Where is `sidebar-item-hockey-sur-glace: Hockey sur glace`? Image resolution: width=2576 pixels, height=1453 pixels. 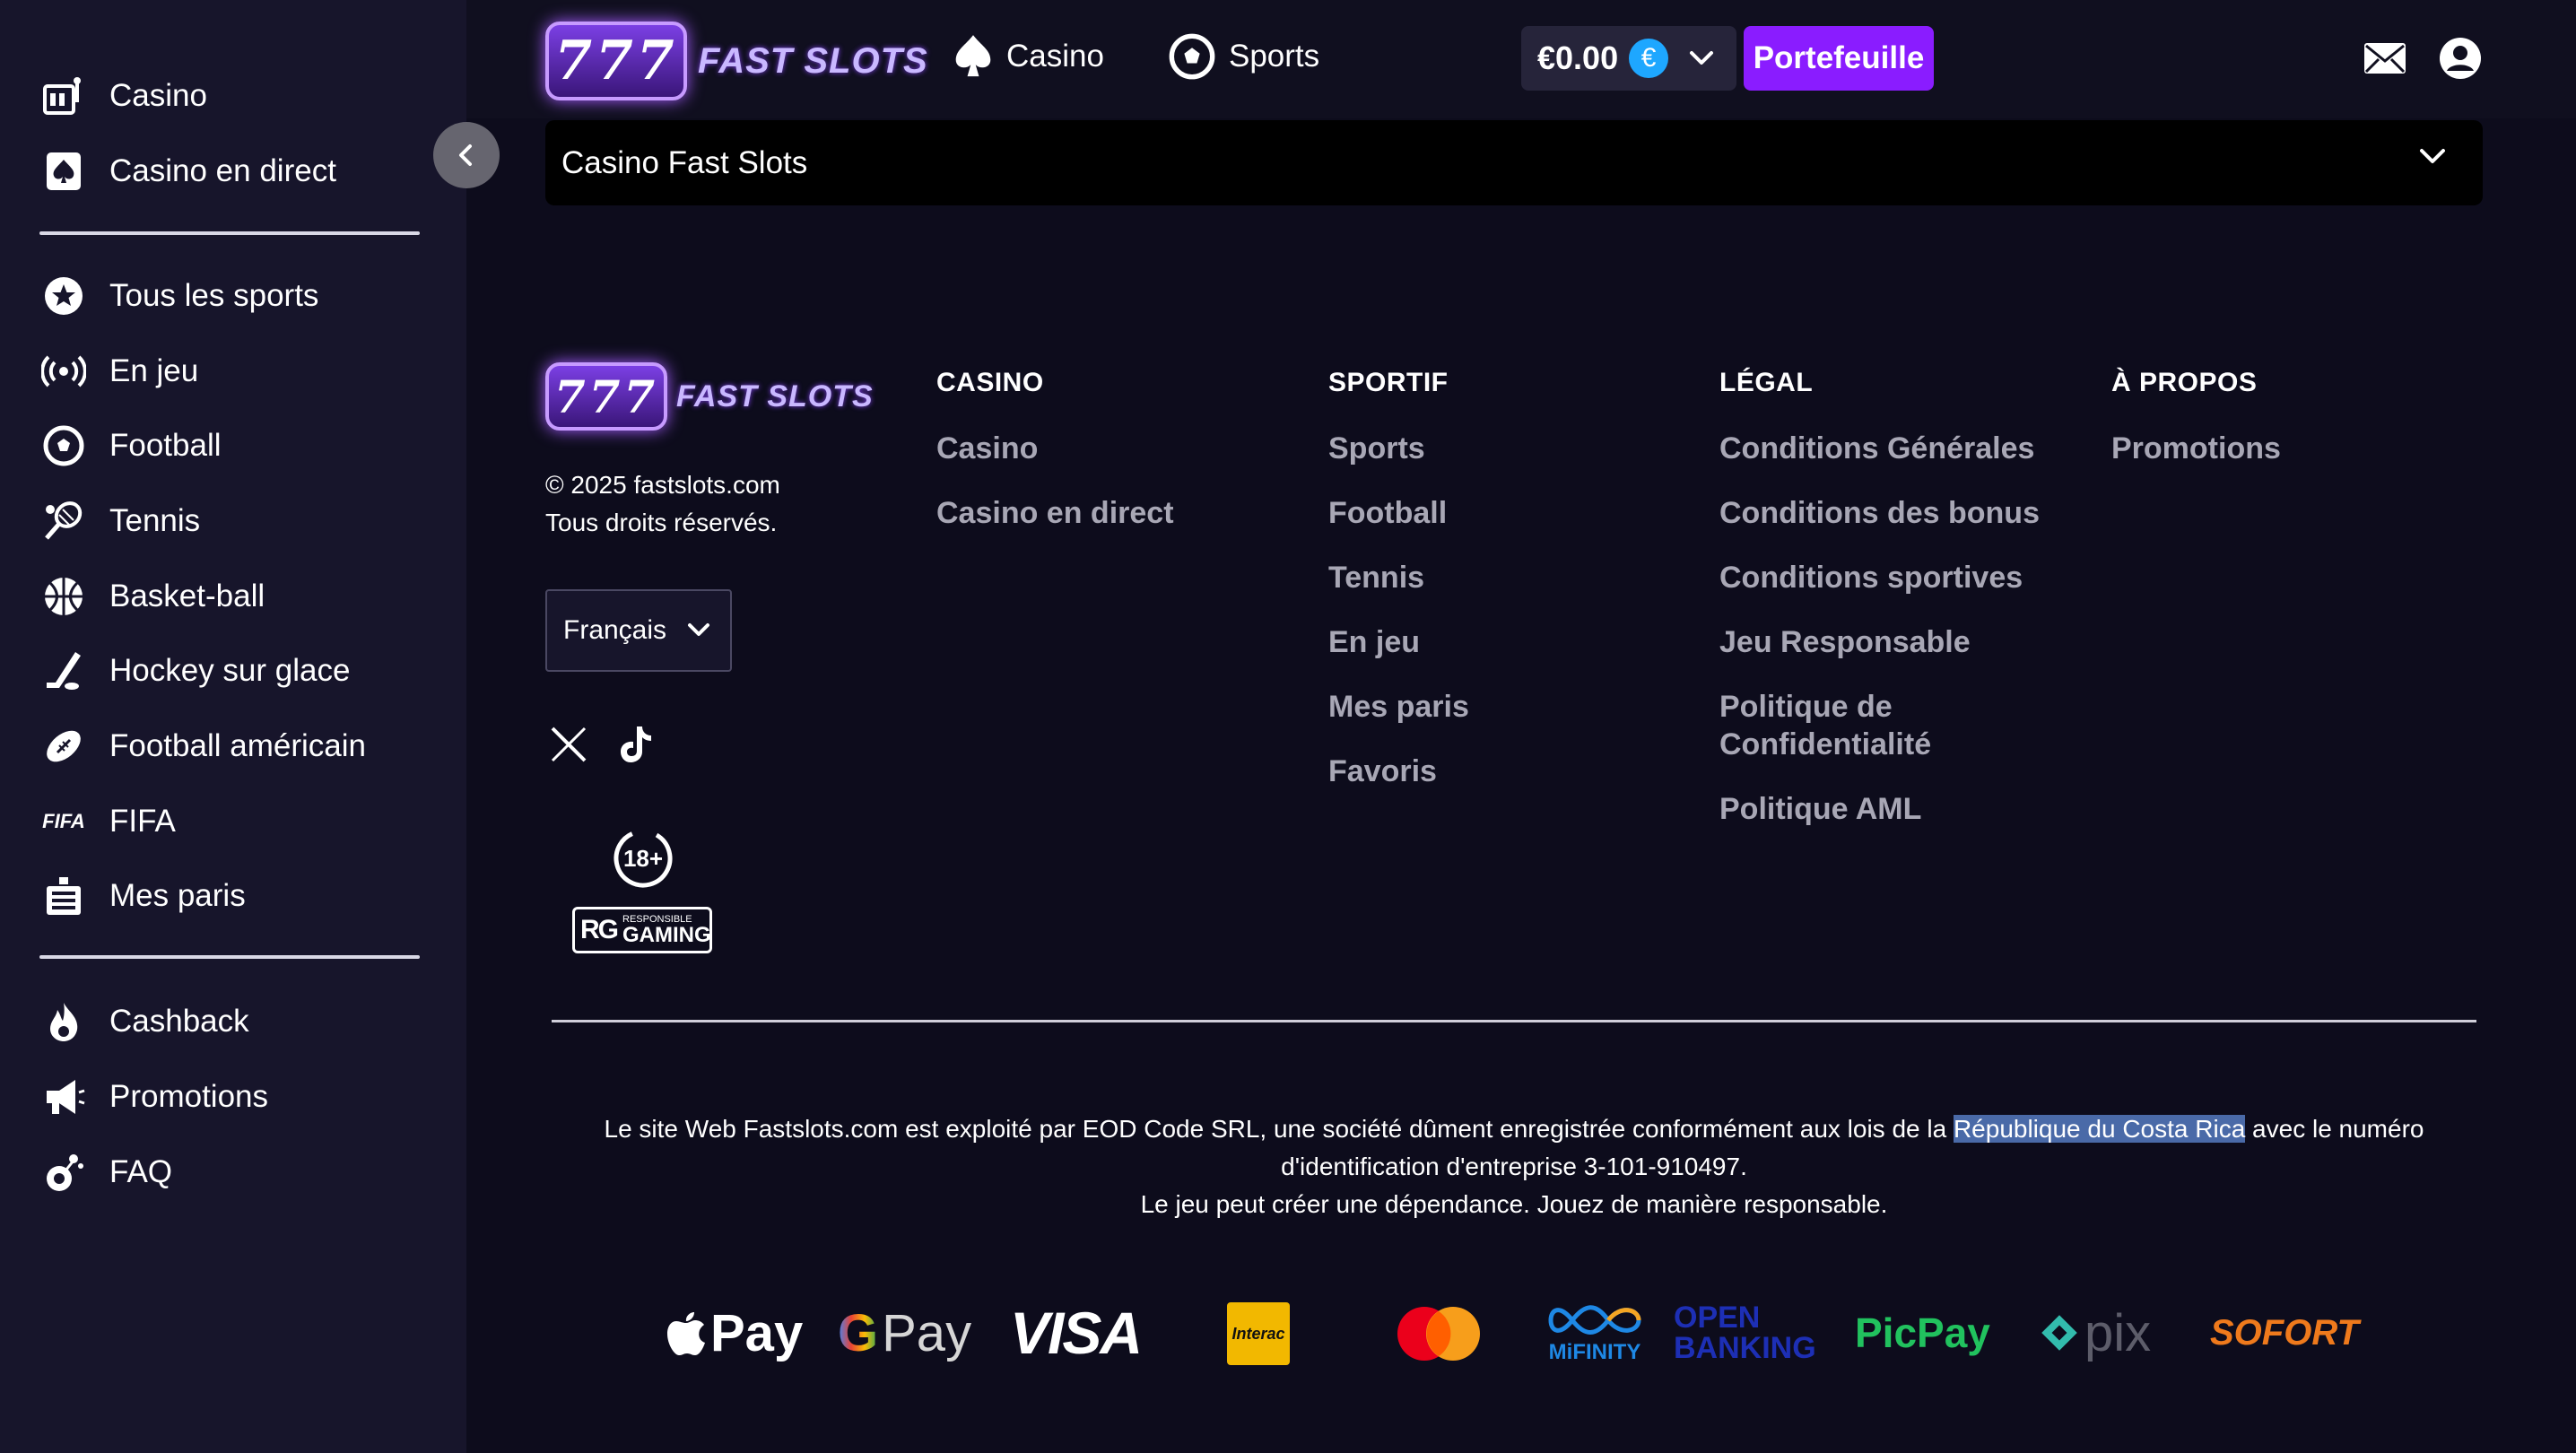
sidebar-item-hockey-sur-glace: Hockey sur glace is located at coordinates (194, 671).